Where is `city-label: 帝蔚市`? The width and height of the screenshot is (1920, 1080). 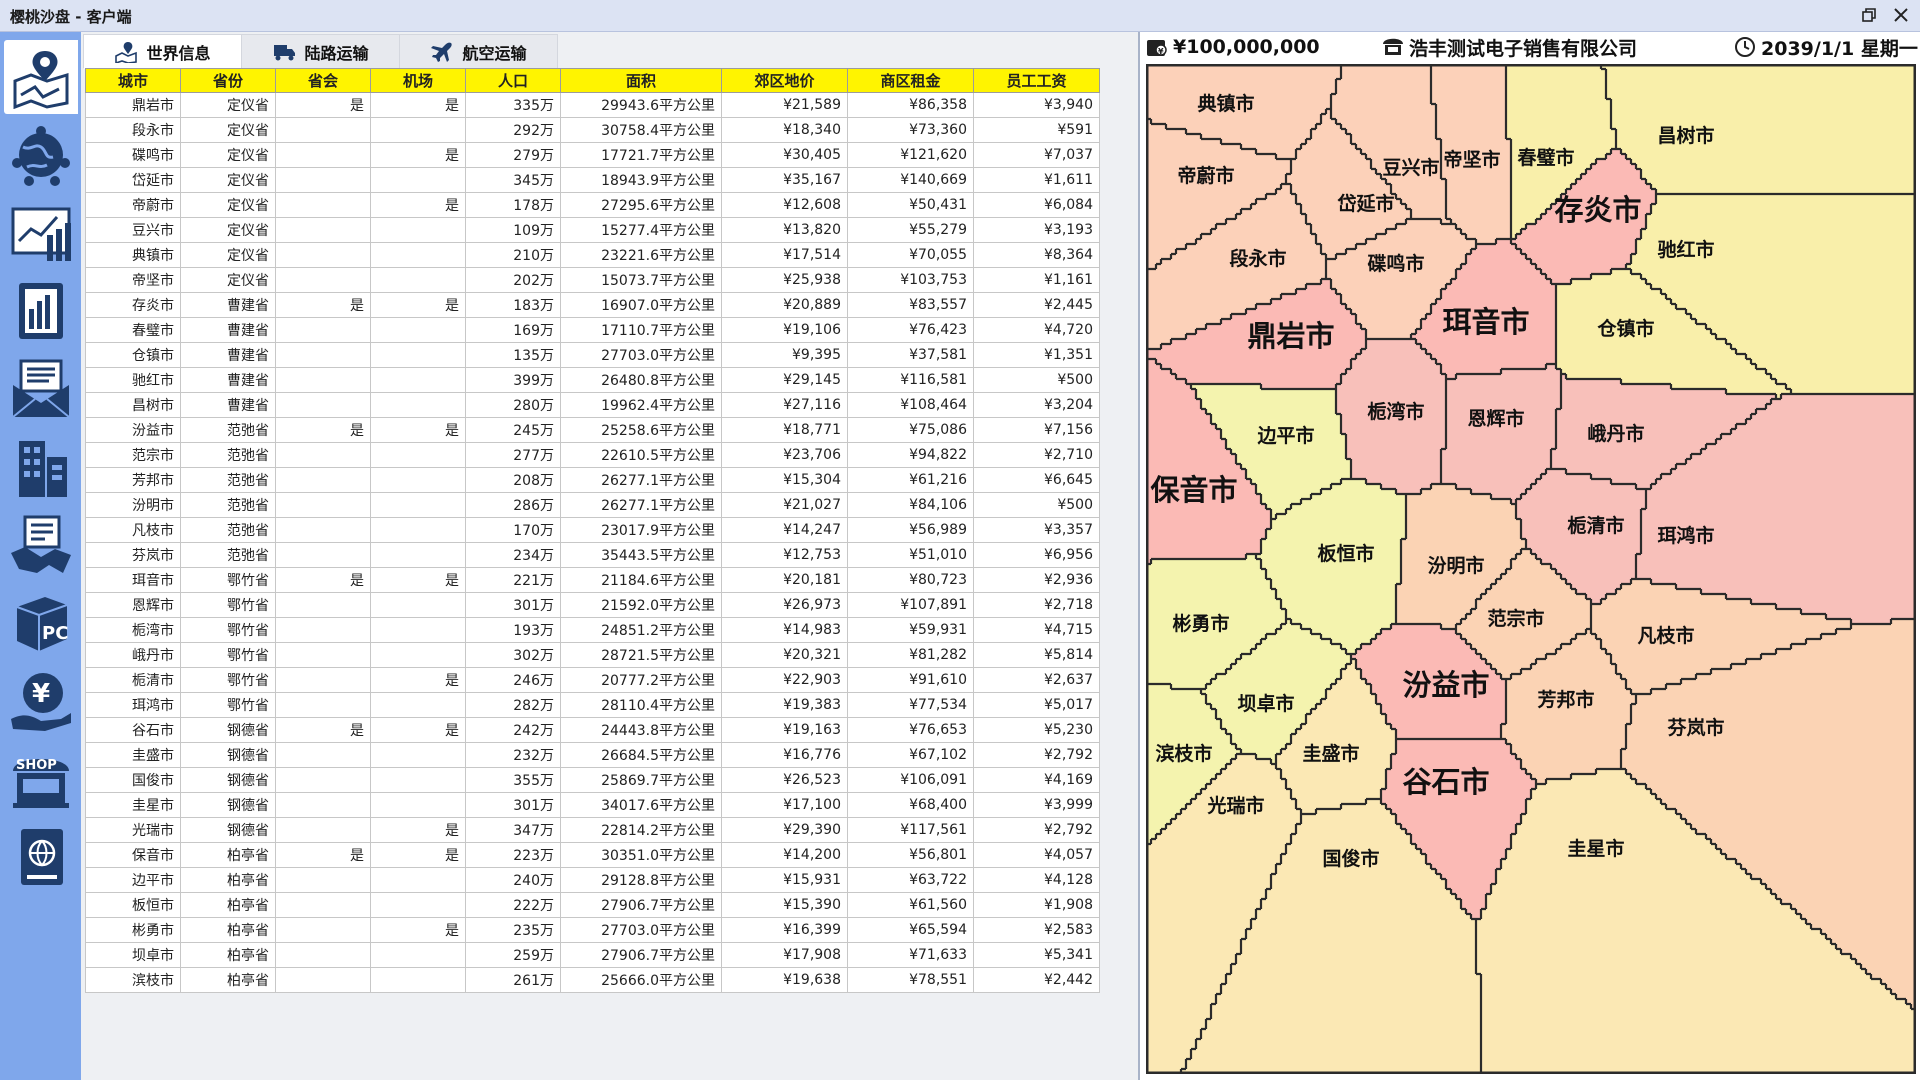
city-label: 帝蔚市 is located at coordinates (1205, 175).